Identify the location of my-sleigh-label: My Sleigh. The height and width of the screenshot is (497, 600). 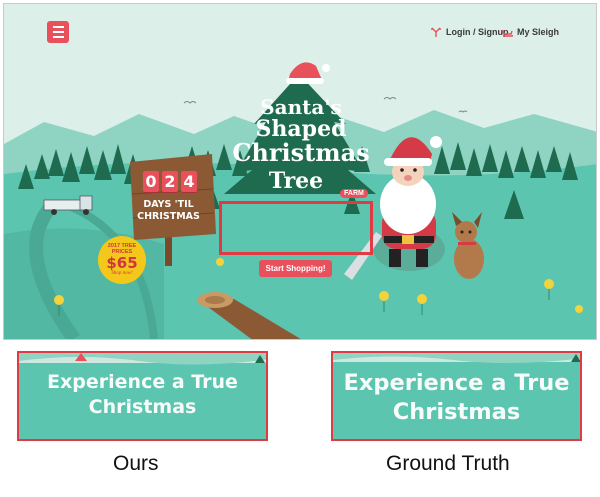
(538, 32).